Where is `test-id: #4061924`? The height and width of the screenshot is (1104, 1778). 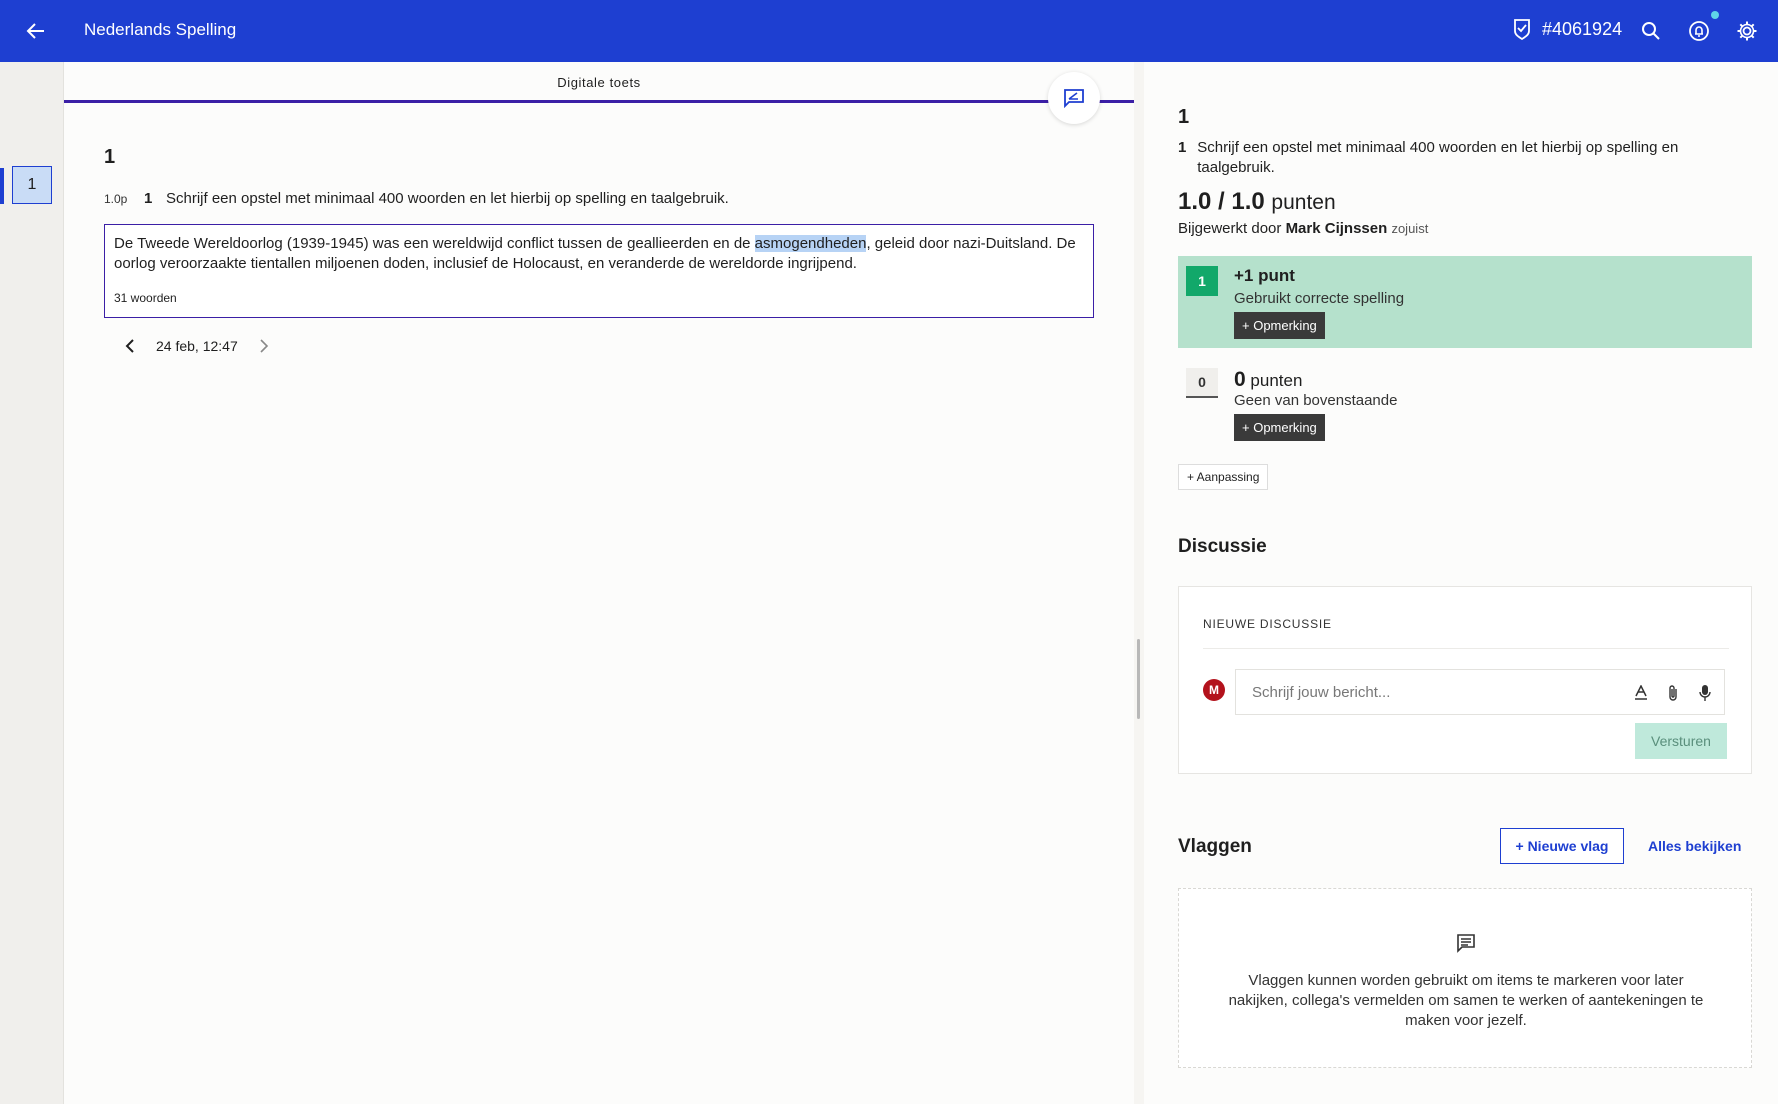 test-id: #4061924 is located at coordinates (1582, 28).